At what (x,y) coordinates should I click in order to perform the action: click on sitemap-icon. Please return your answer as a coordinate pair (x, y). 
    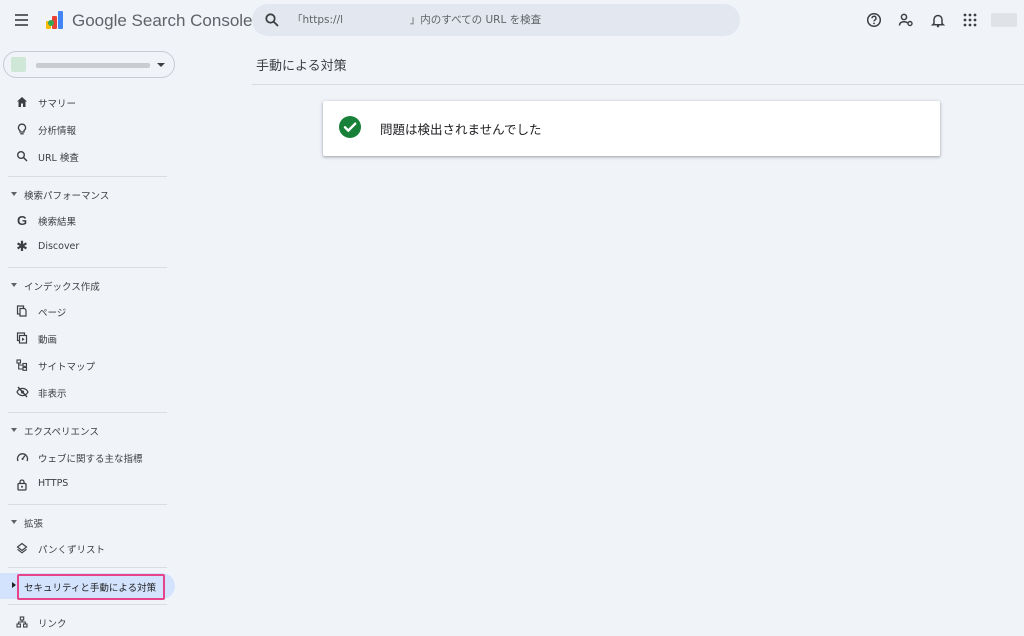
    Looking at the image, I should click on (22, 365).